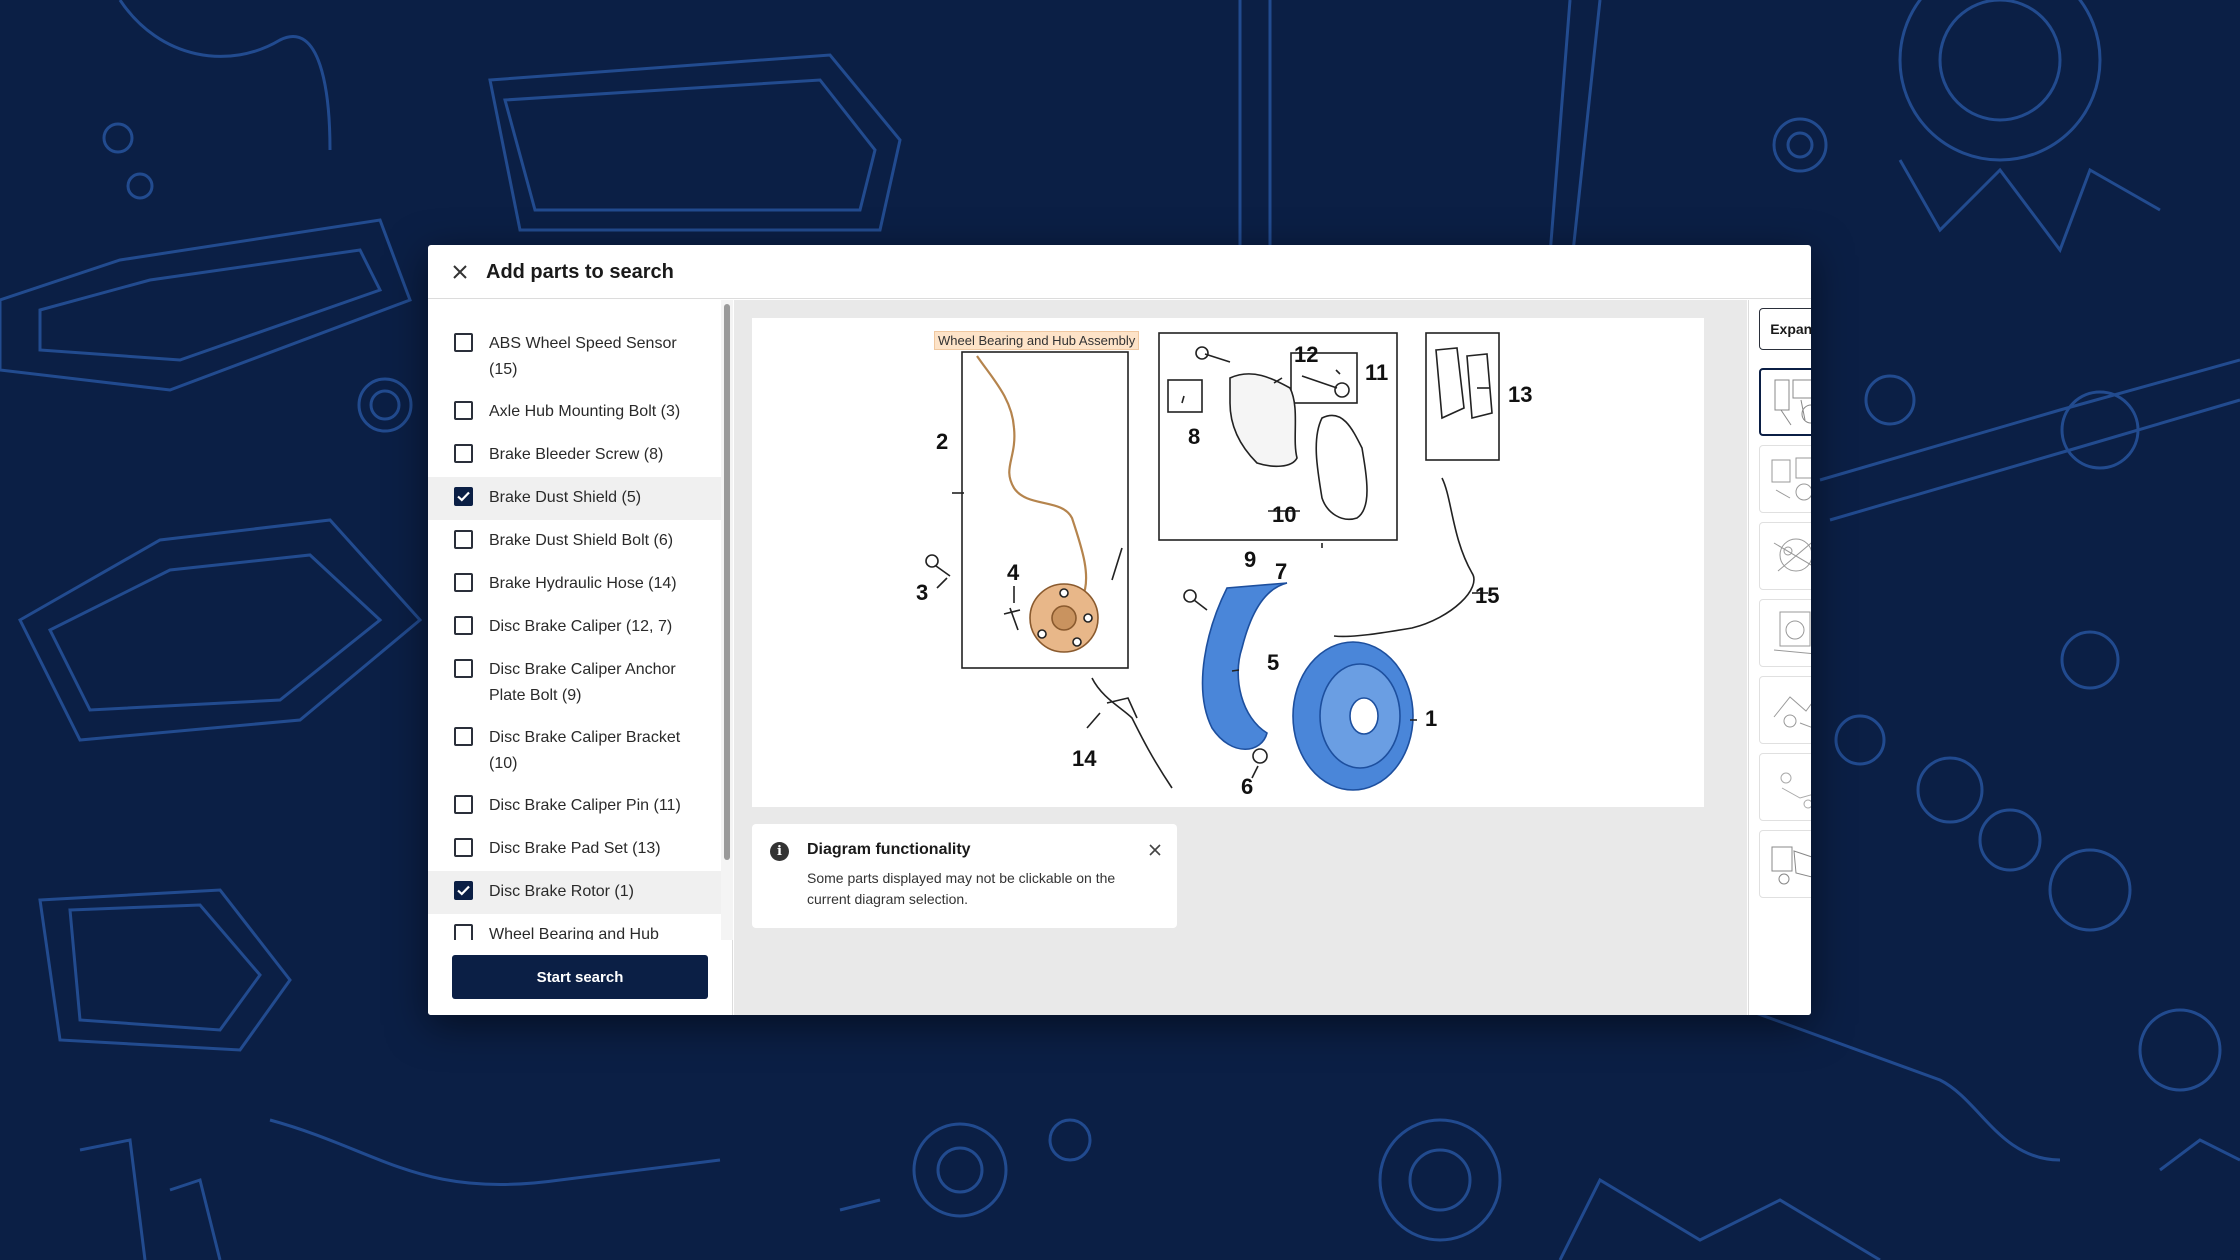 This screenshot has height=1260, width=2240. What do you see at coordinates (1785, 329) in the screenshot?
I see `expand-button: Expand` at bounding box center [1785, 329].